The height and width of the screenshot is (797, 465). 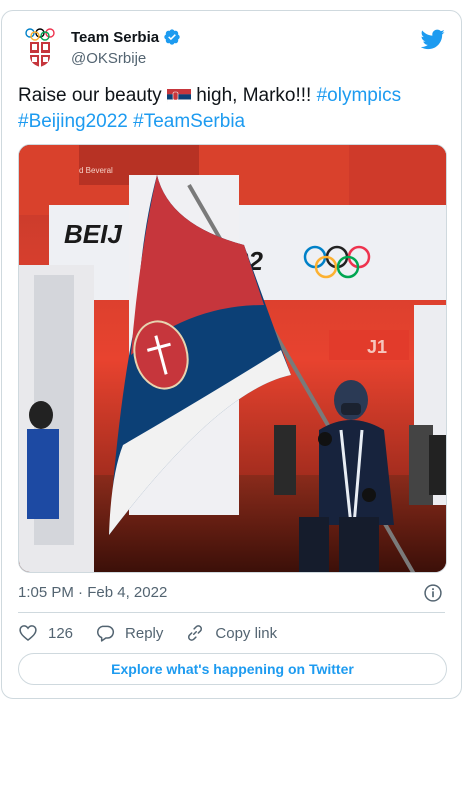 What do you see at coordinates (96, 170) in the screenshot?
I see `small-banner-text: d Beveral` at bounding box center [96, 170].